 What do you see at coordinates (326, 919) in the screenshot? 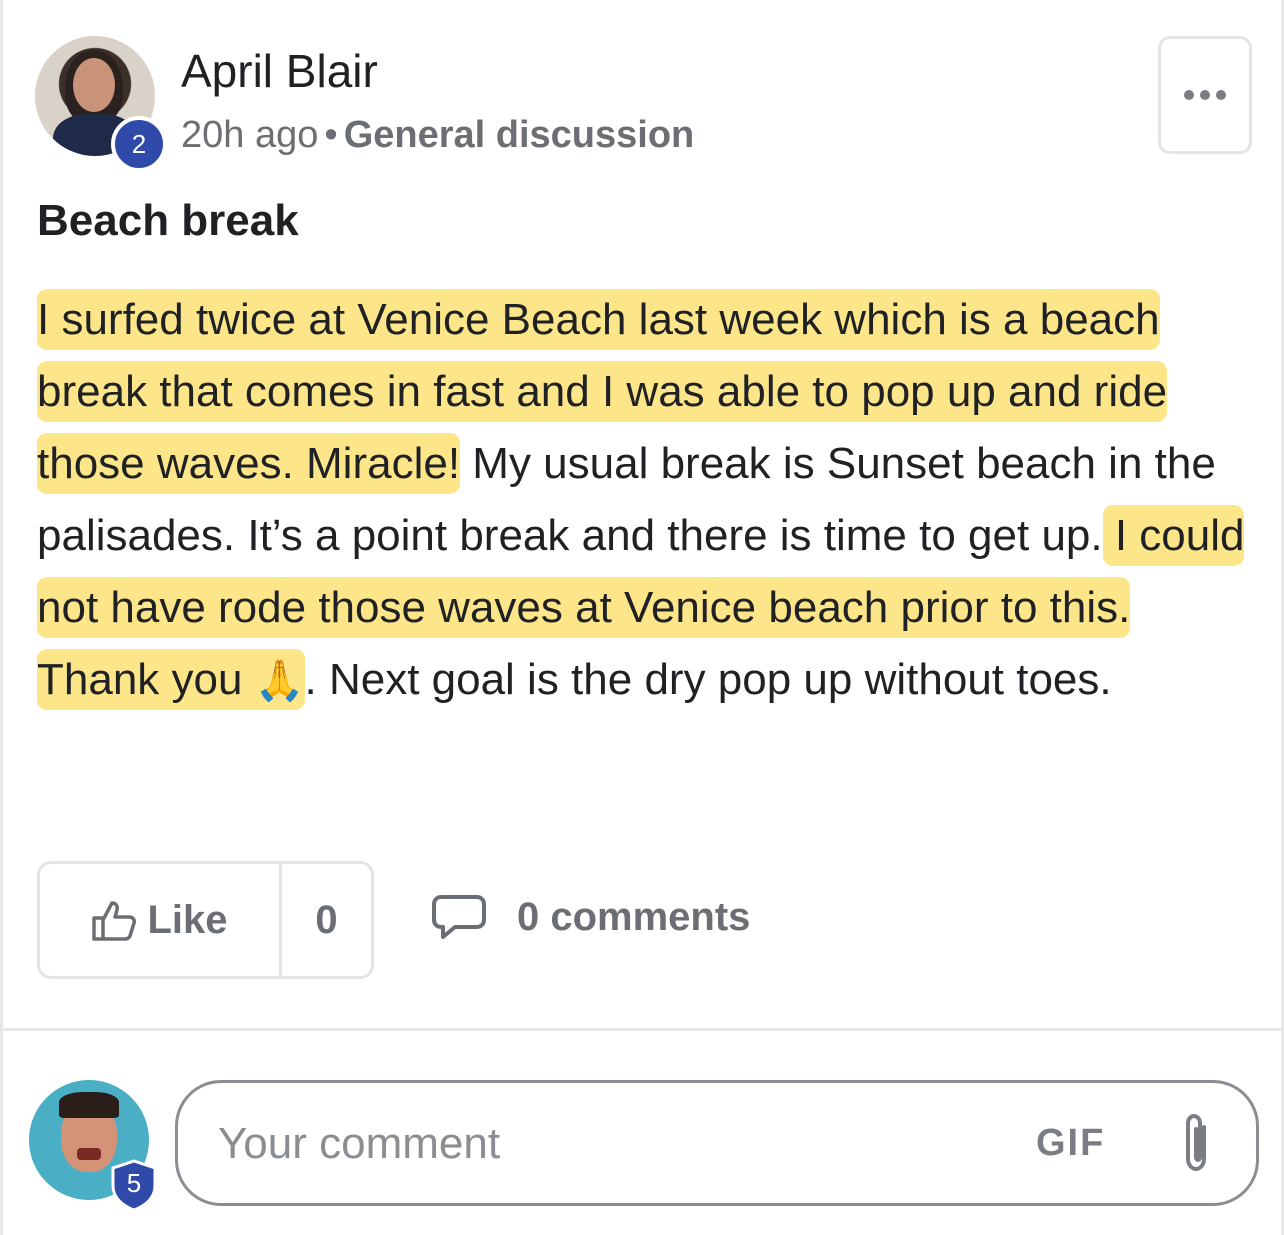
I see `like-count: 0` at bounding box center [326, 919].